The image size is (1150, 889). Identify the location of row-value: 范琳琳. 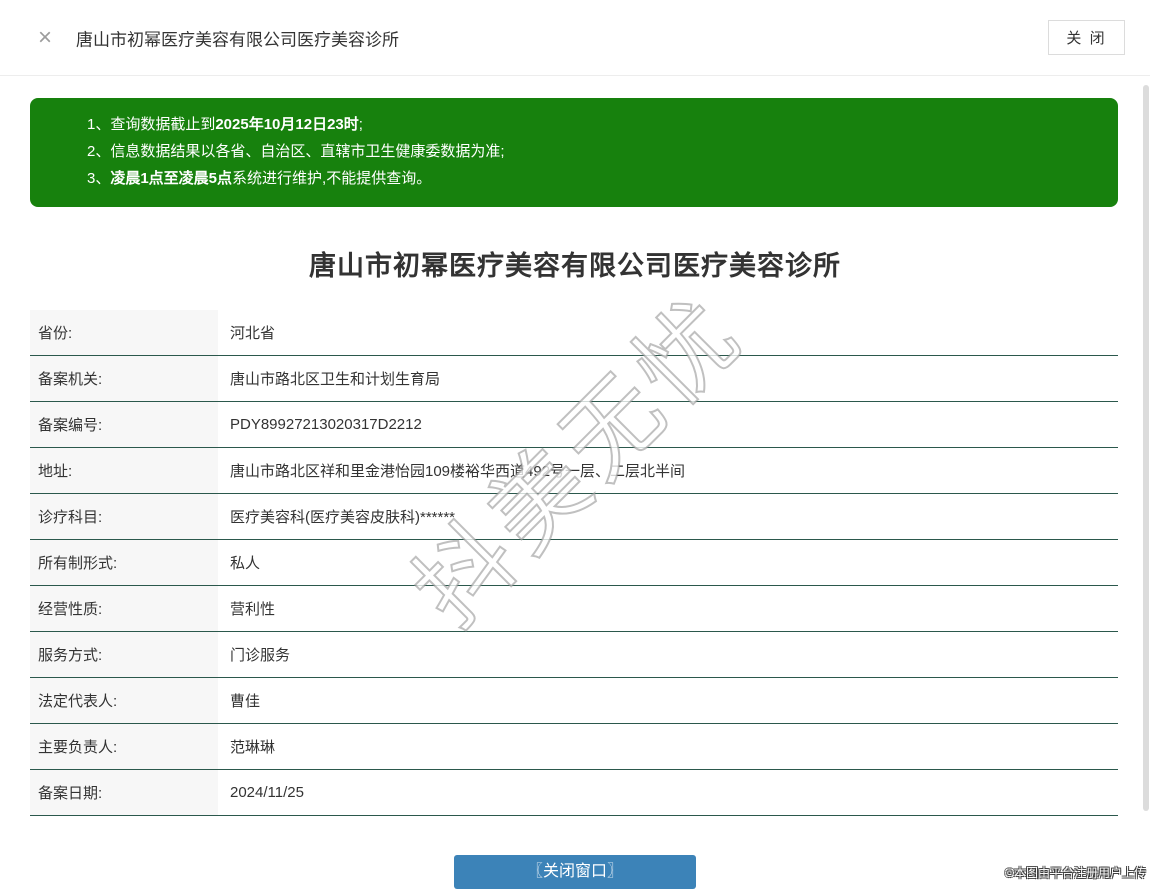
(668, 746).